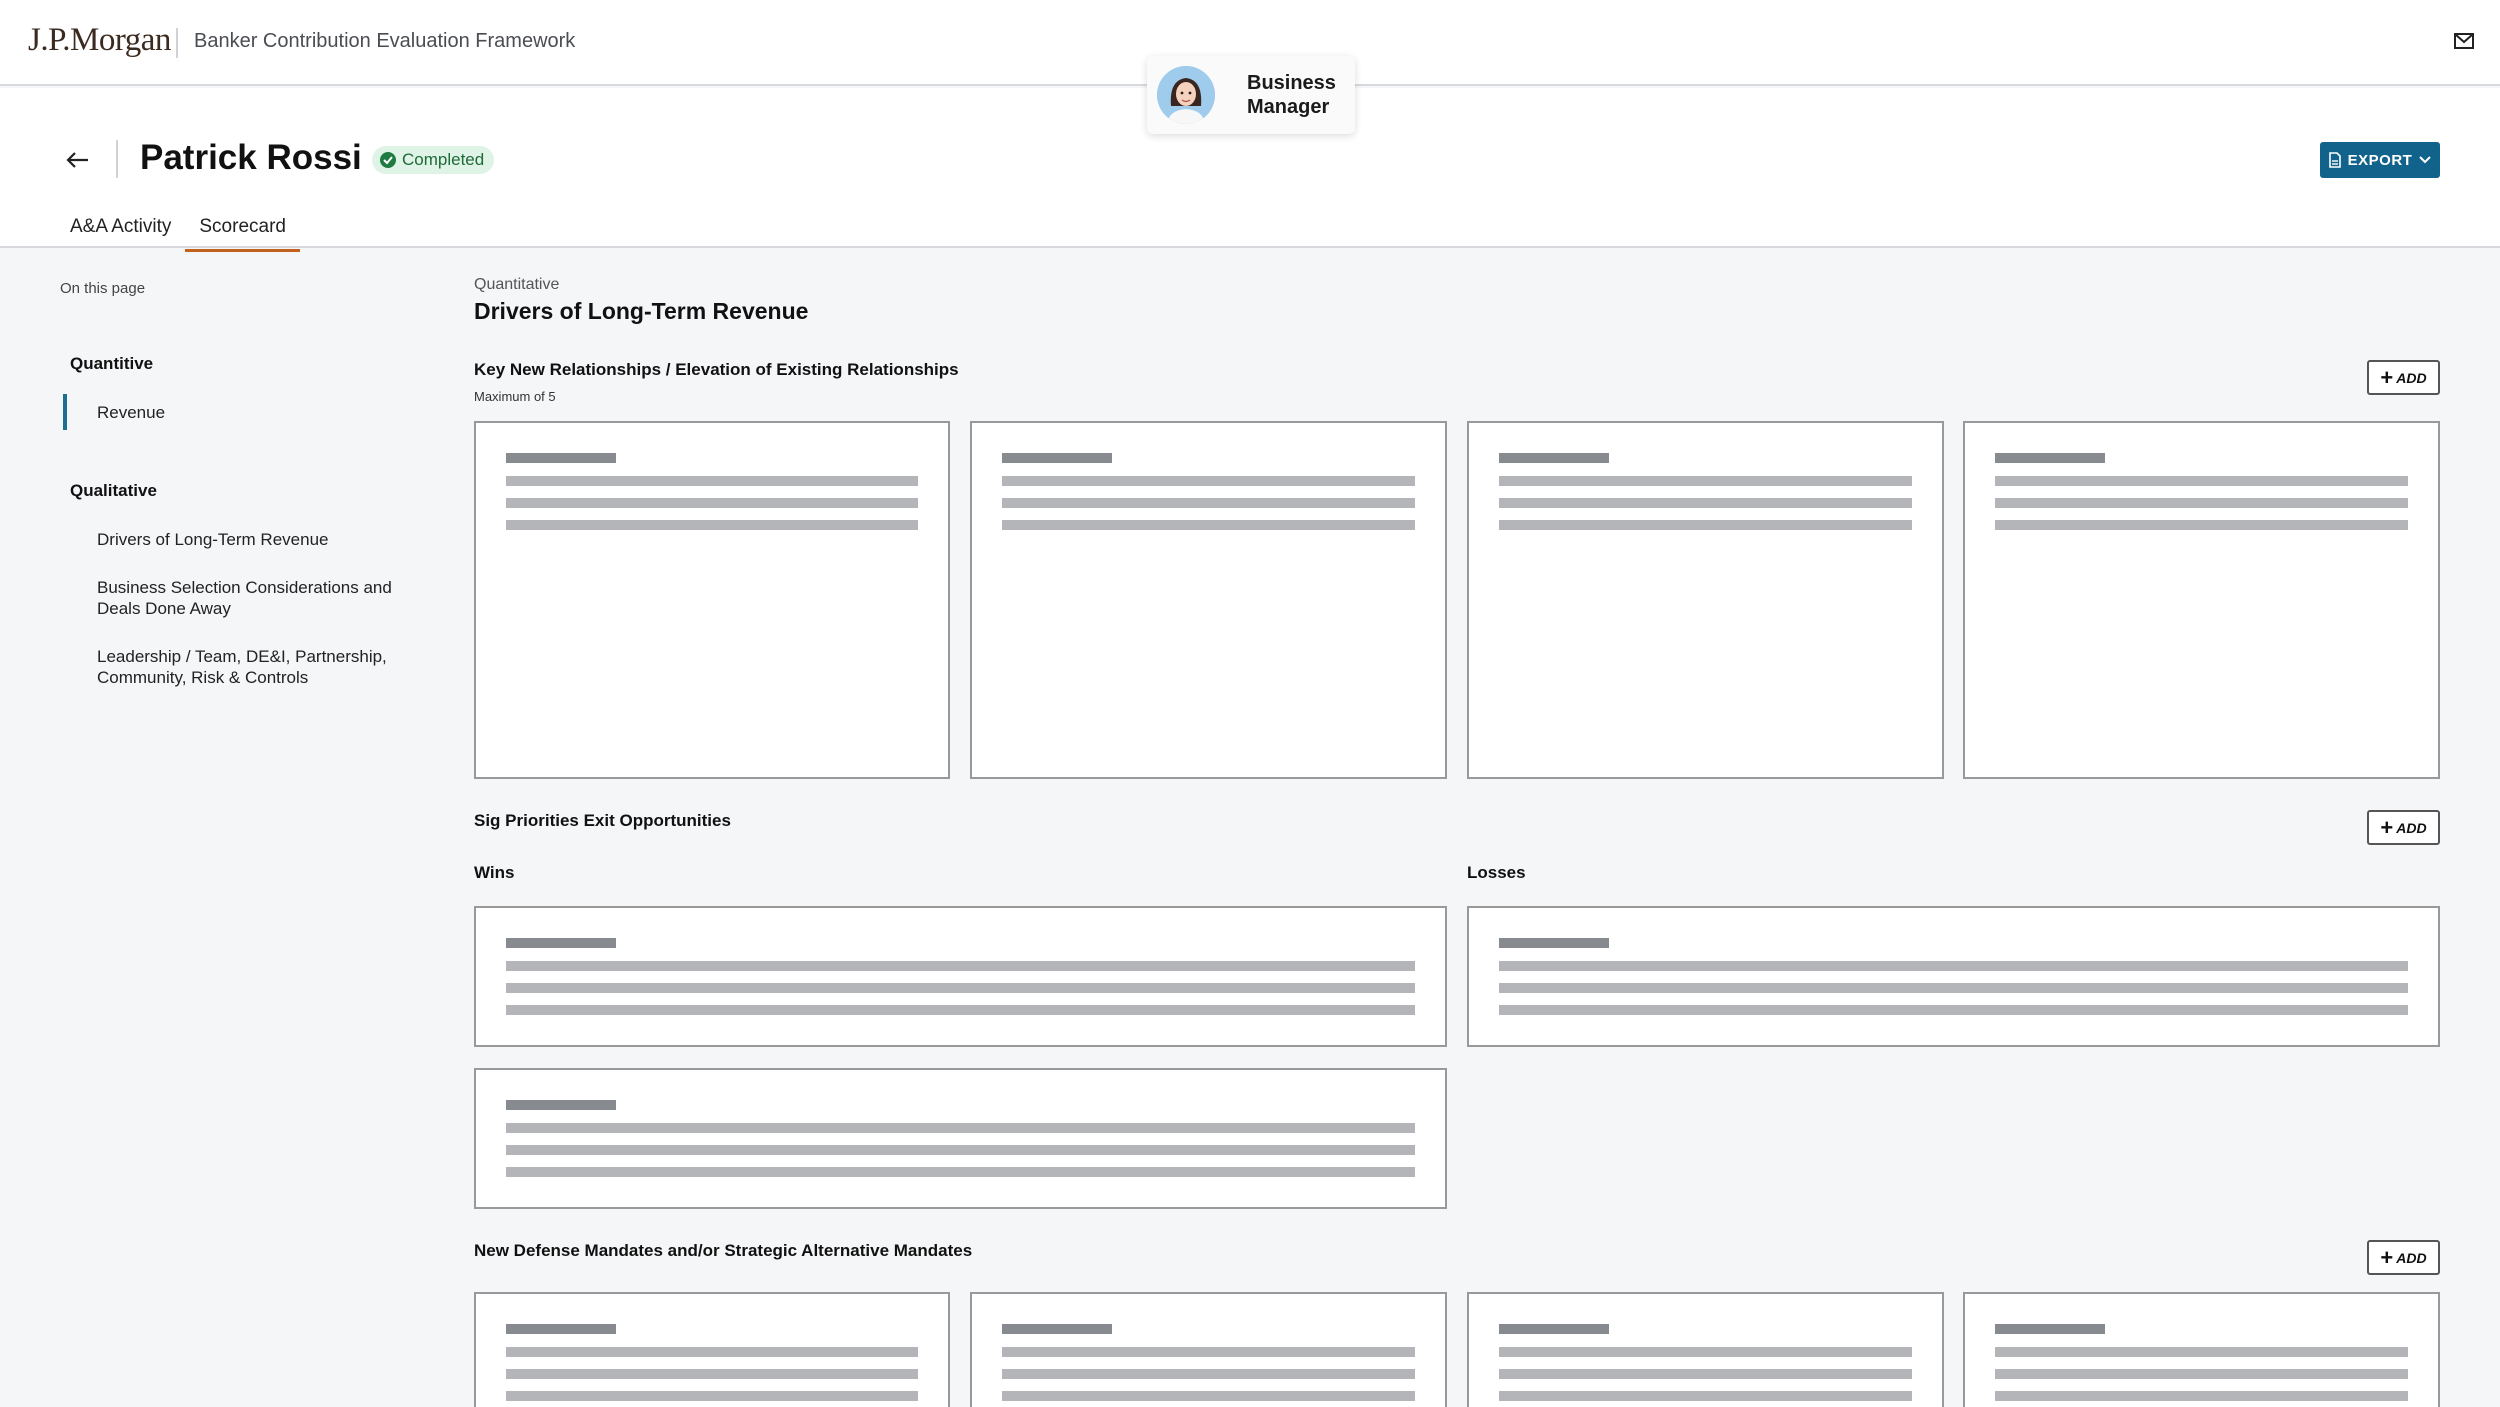 Image resolution: width=2500 pixels, height=1407 pixels. Describe the element at coordinates (515, 396) in the screenshot. I see `subsection-note: Maximum of 5` at that location.